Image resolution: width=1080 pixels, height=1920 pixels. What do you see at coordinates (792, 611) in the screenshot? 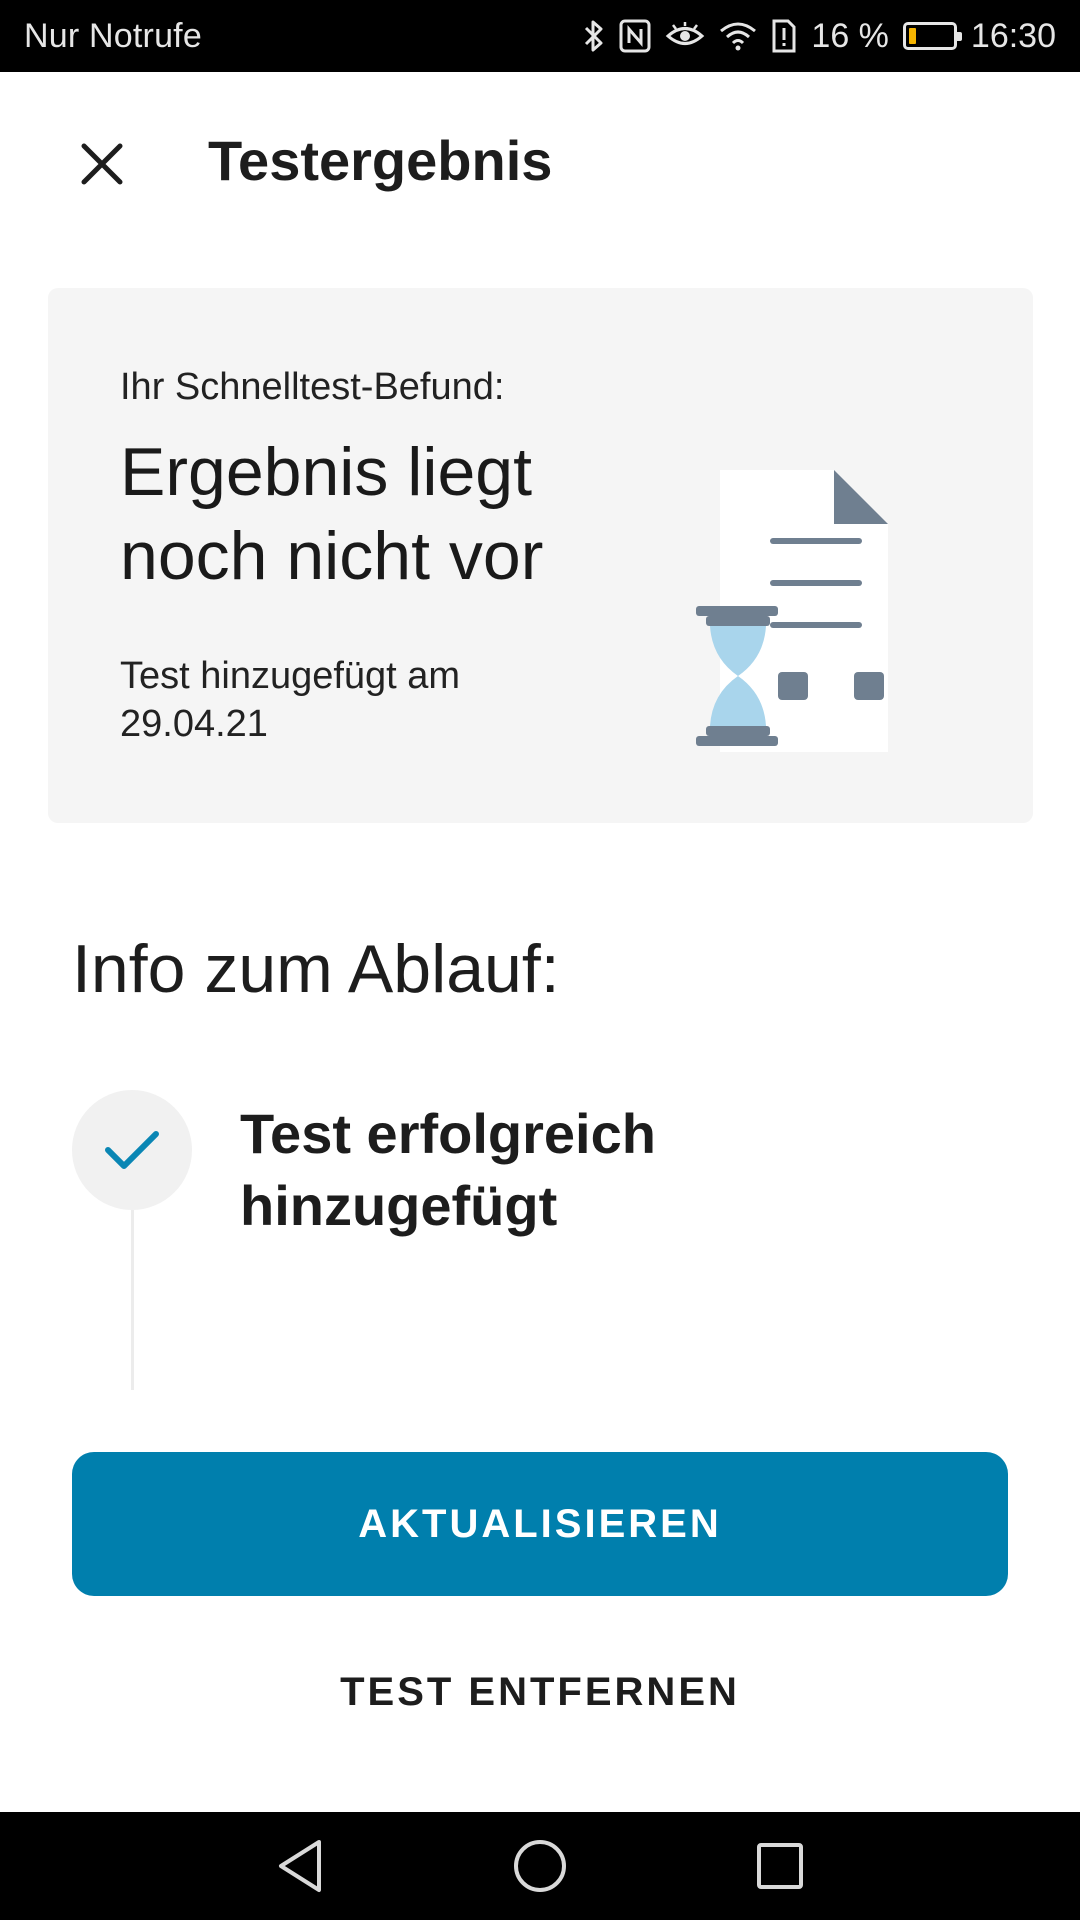
I see `document-hourglass-illustration` at bounding box center [792, 611].